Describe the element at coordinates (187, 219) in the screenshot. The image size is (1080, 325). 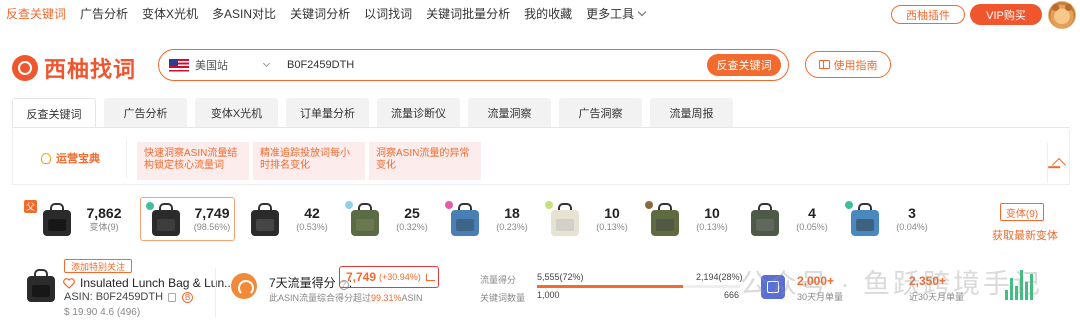
I see `variant-item: 7,749 (98.56%)` at that location.